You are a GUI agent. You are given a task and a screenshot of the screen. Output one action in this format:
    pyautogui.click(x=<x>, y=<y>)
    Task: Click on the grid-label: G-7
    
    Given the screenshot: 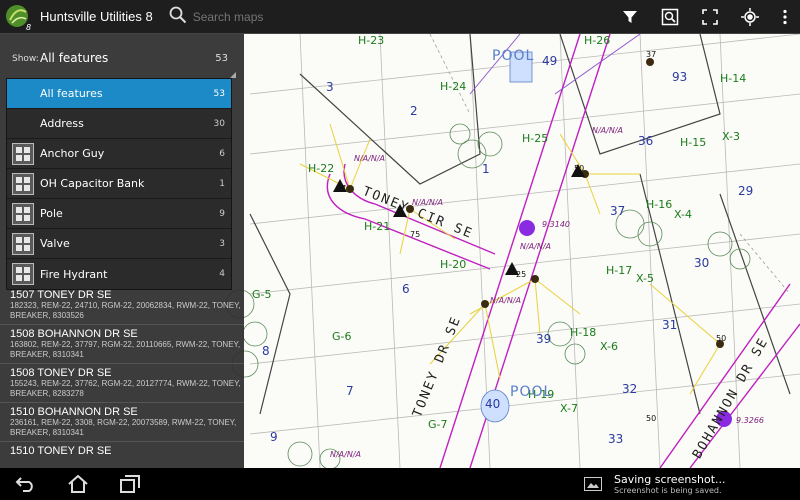 What is the action you would take?
    pyautogui.click(x=438, y=424)
    